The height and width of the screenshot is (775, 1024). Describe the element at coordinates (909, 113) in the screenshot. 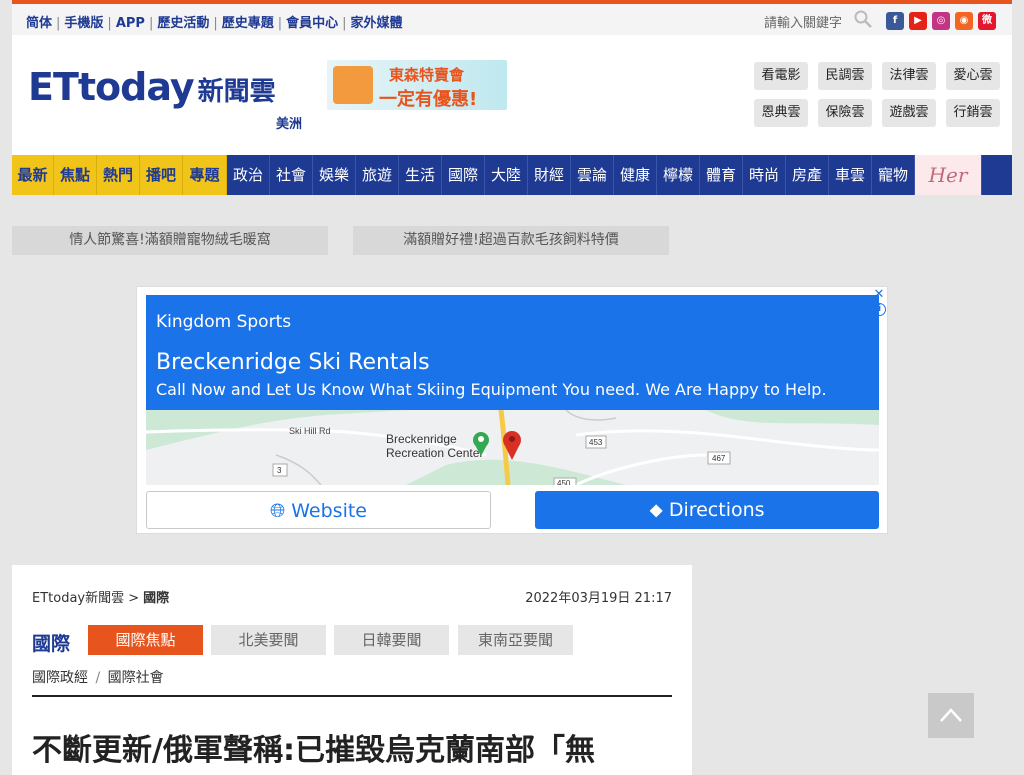

I see `cloud-link-game: 遊戲雲` at that location.